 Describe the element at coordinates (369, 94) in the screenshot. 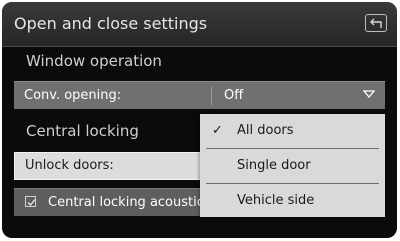

I see `chevron-down-icon` at that location.